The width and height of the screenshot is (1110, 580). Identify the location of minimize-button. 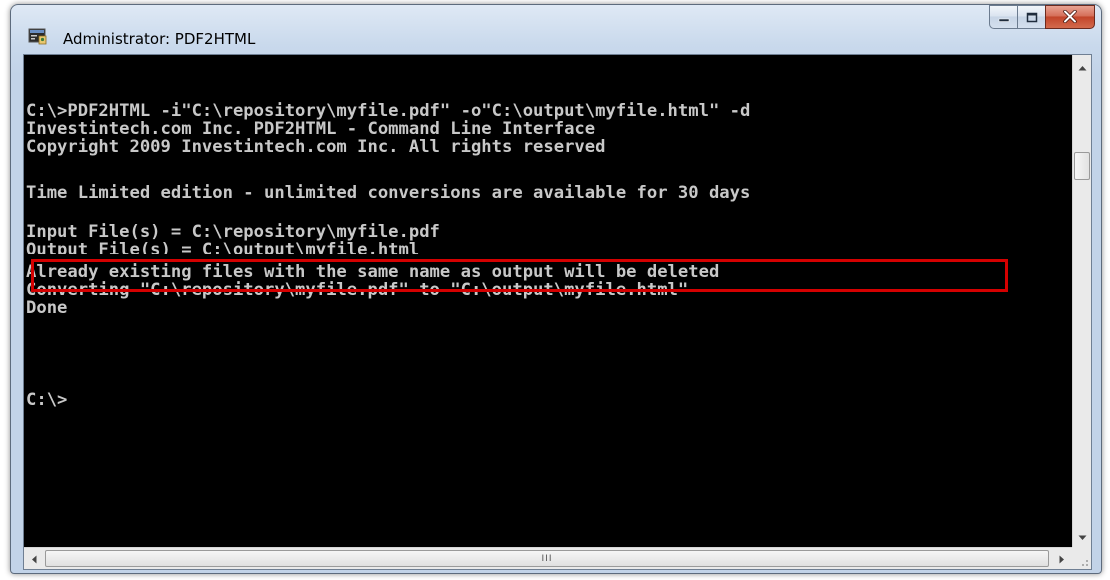
(1003, 17).